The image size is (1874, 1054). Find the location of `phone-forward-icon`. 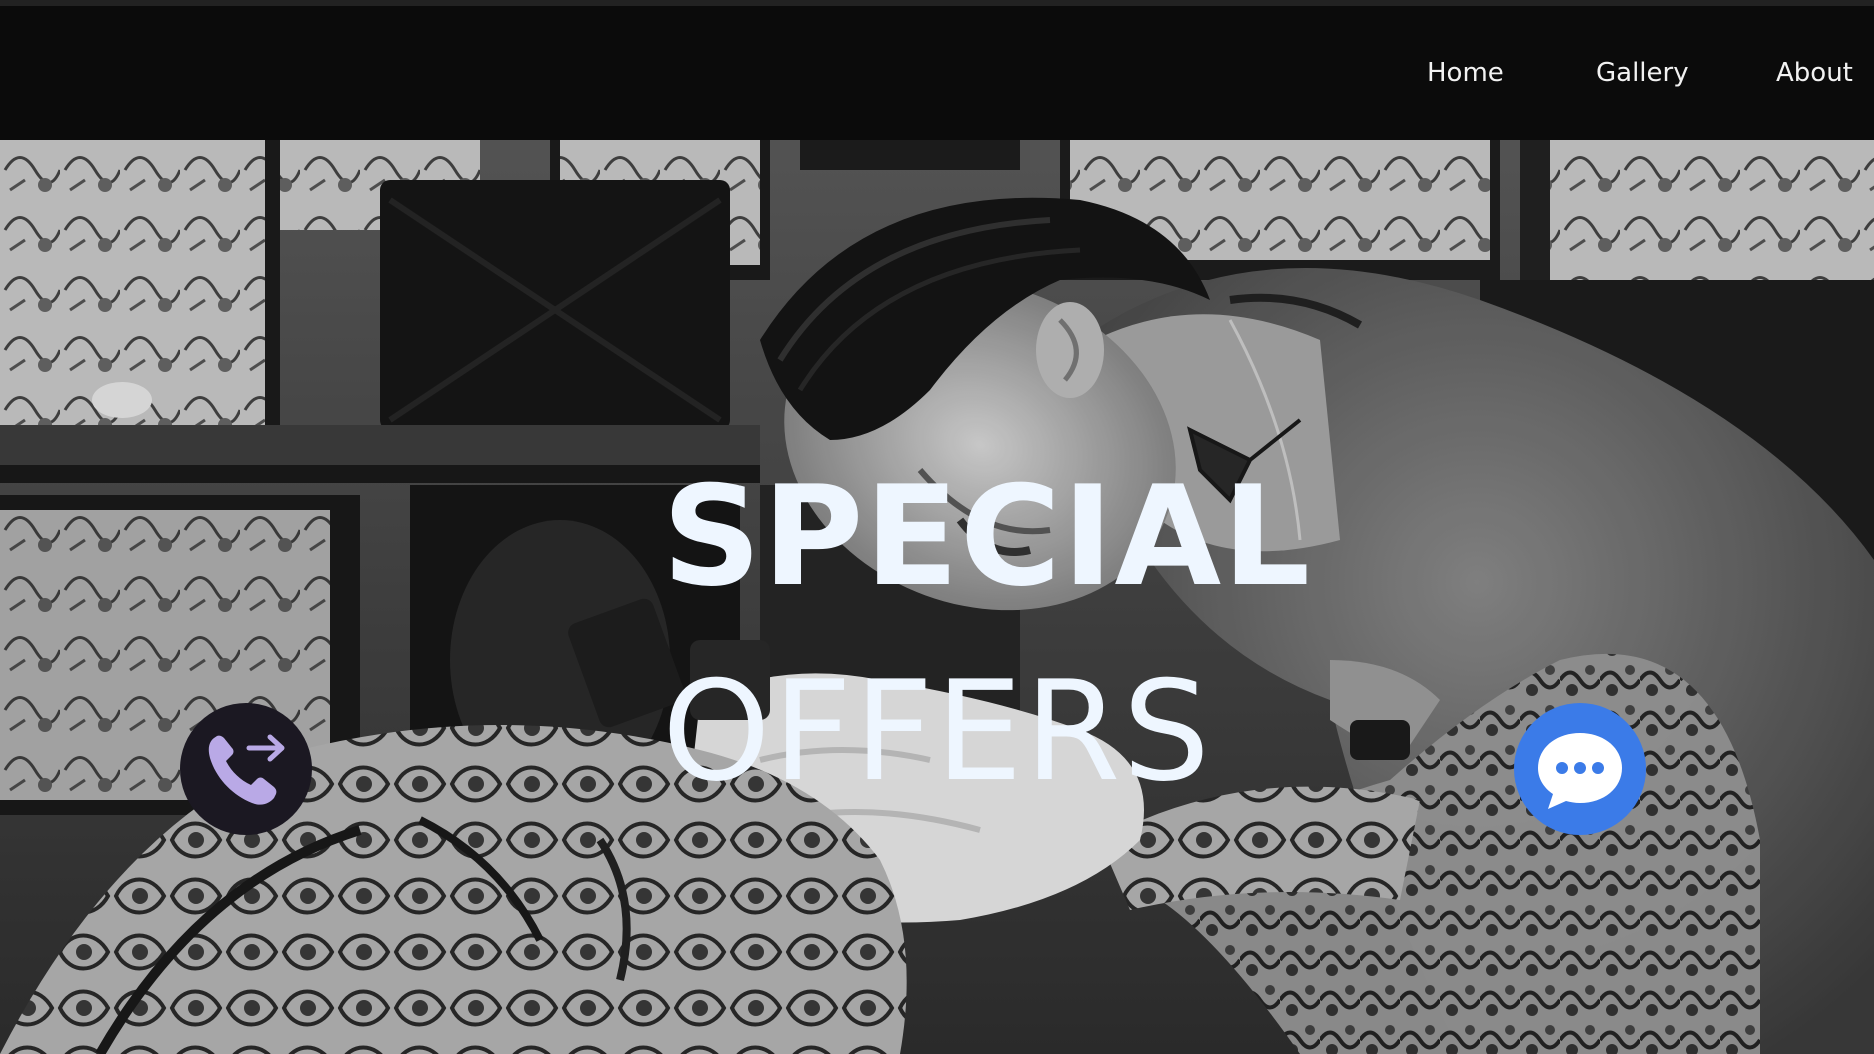

phone-forward-icon is located at coordinates (246, 769).